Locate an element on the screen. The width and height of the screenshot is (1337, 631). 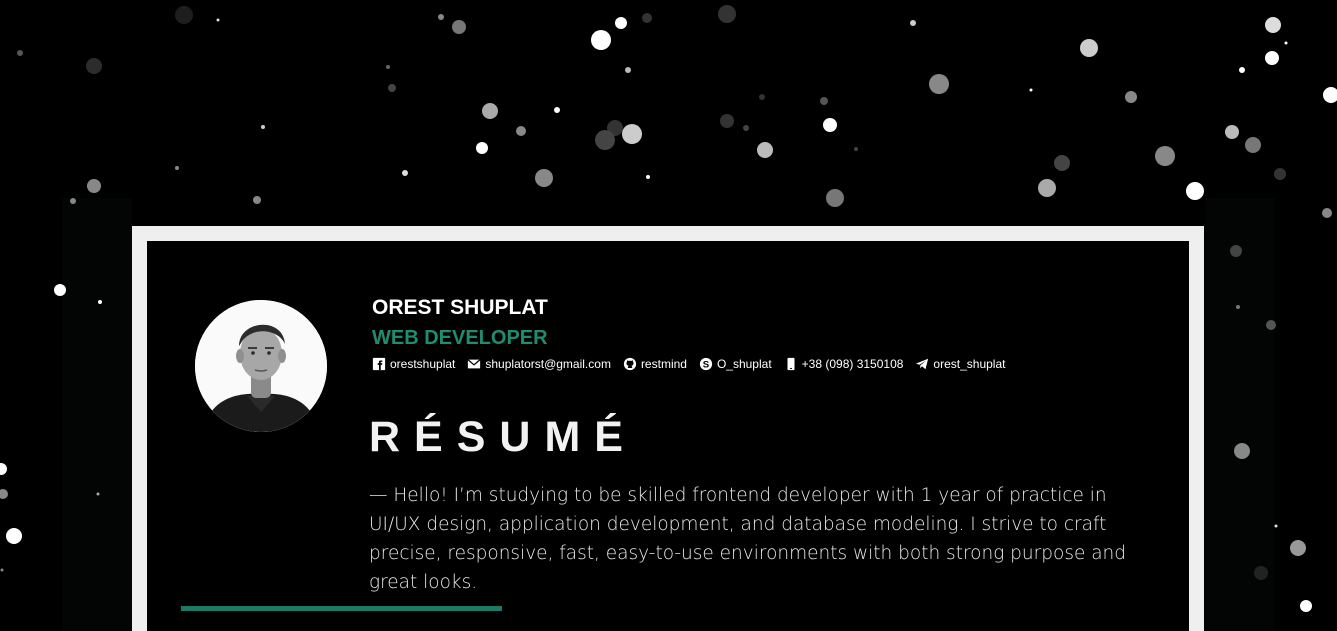
accent-divider is located at coordinates (341, 608).